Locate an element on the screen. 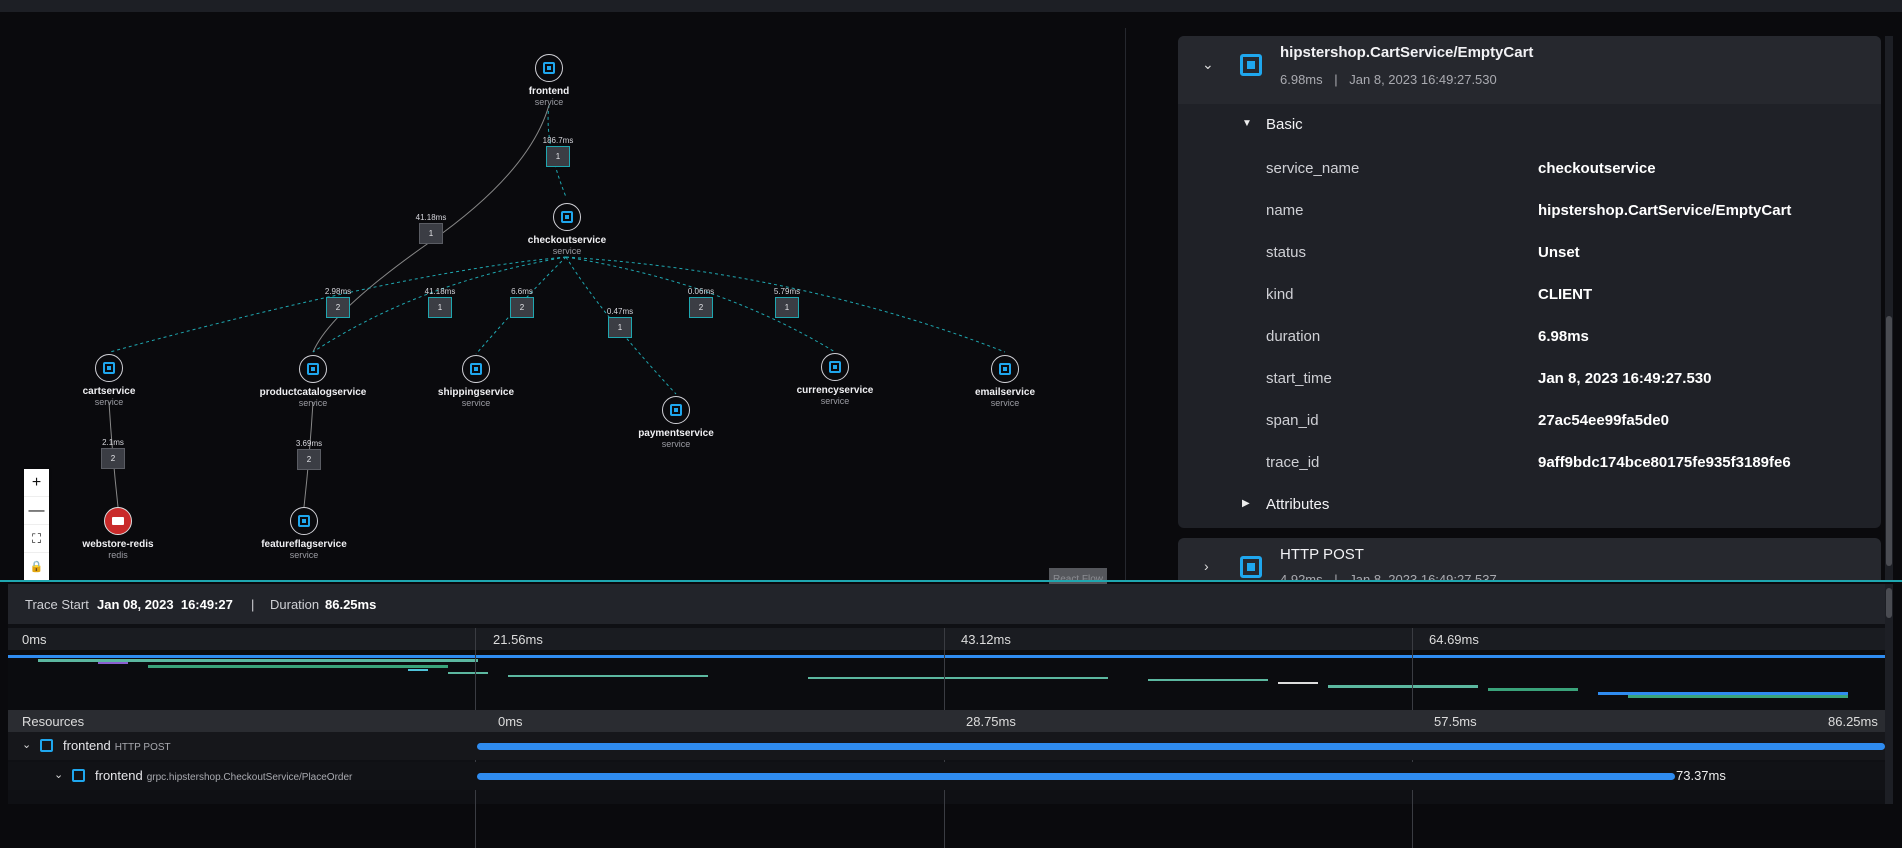 This screenshot has width=1902, height=848. edge-label: 41.18ms is located at coordinates (440, 291).